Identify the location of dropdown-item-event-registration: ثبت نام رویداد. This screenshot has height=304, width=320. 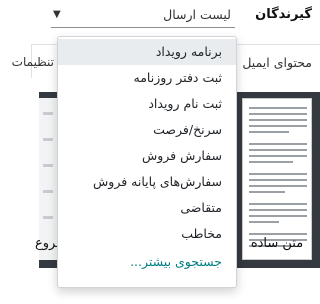
(147, 104).